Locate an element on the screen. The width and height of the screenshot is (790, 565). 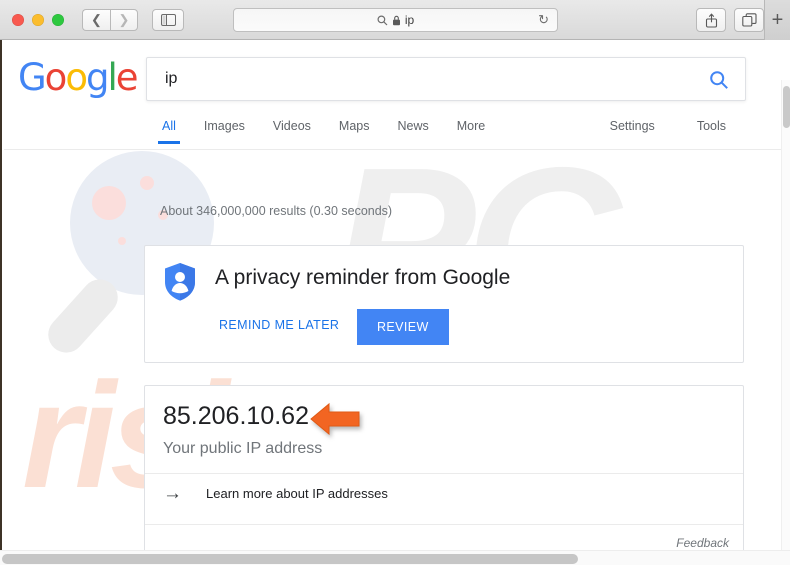
card-divider is located at coordinates (444, 473).